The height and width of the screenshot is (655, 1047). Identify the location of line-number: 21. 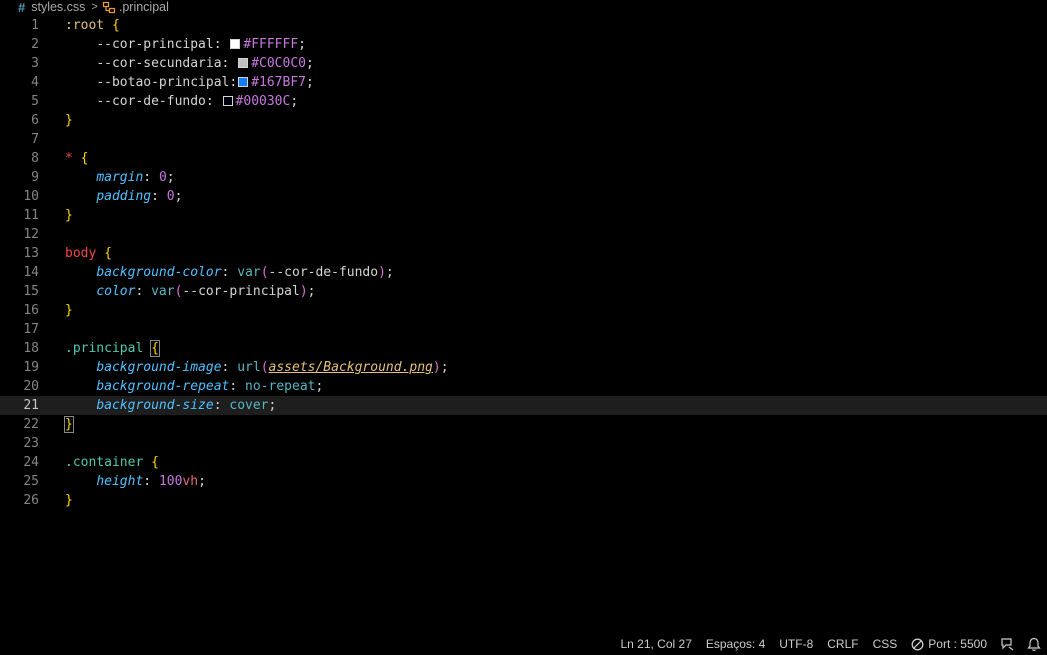
(31, 405).